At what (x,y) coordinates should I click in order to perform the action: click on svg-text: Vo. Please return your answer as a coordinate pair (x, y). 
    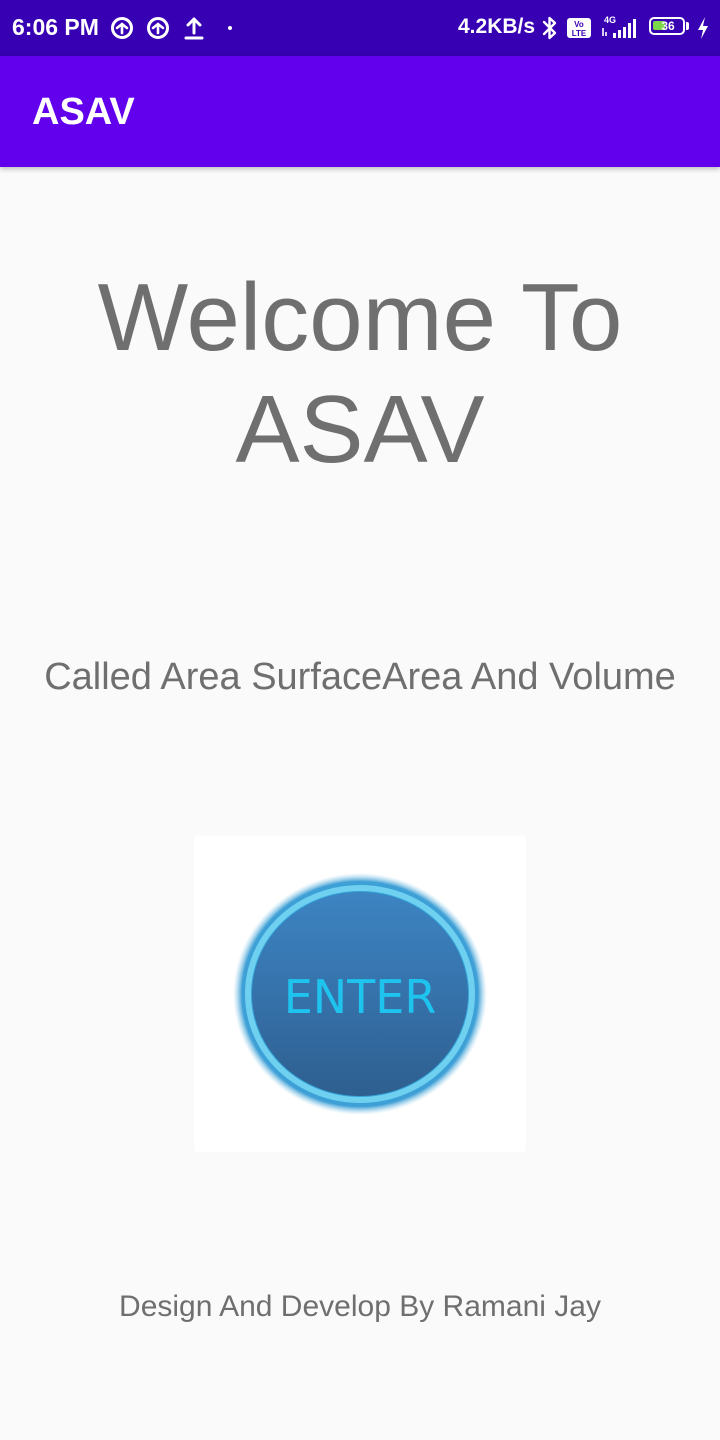
    Looking at the image, I should click on (579, 24).